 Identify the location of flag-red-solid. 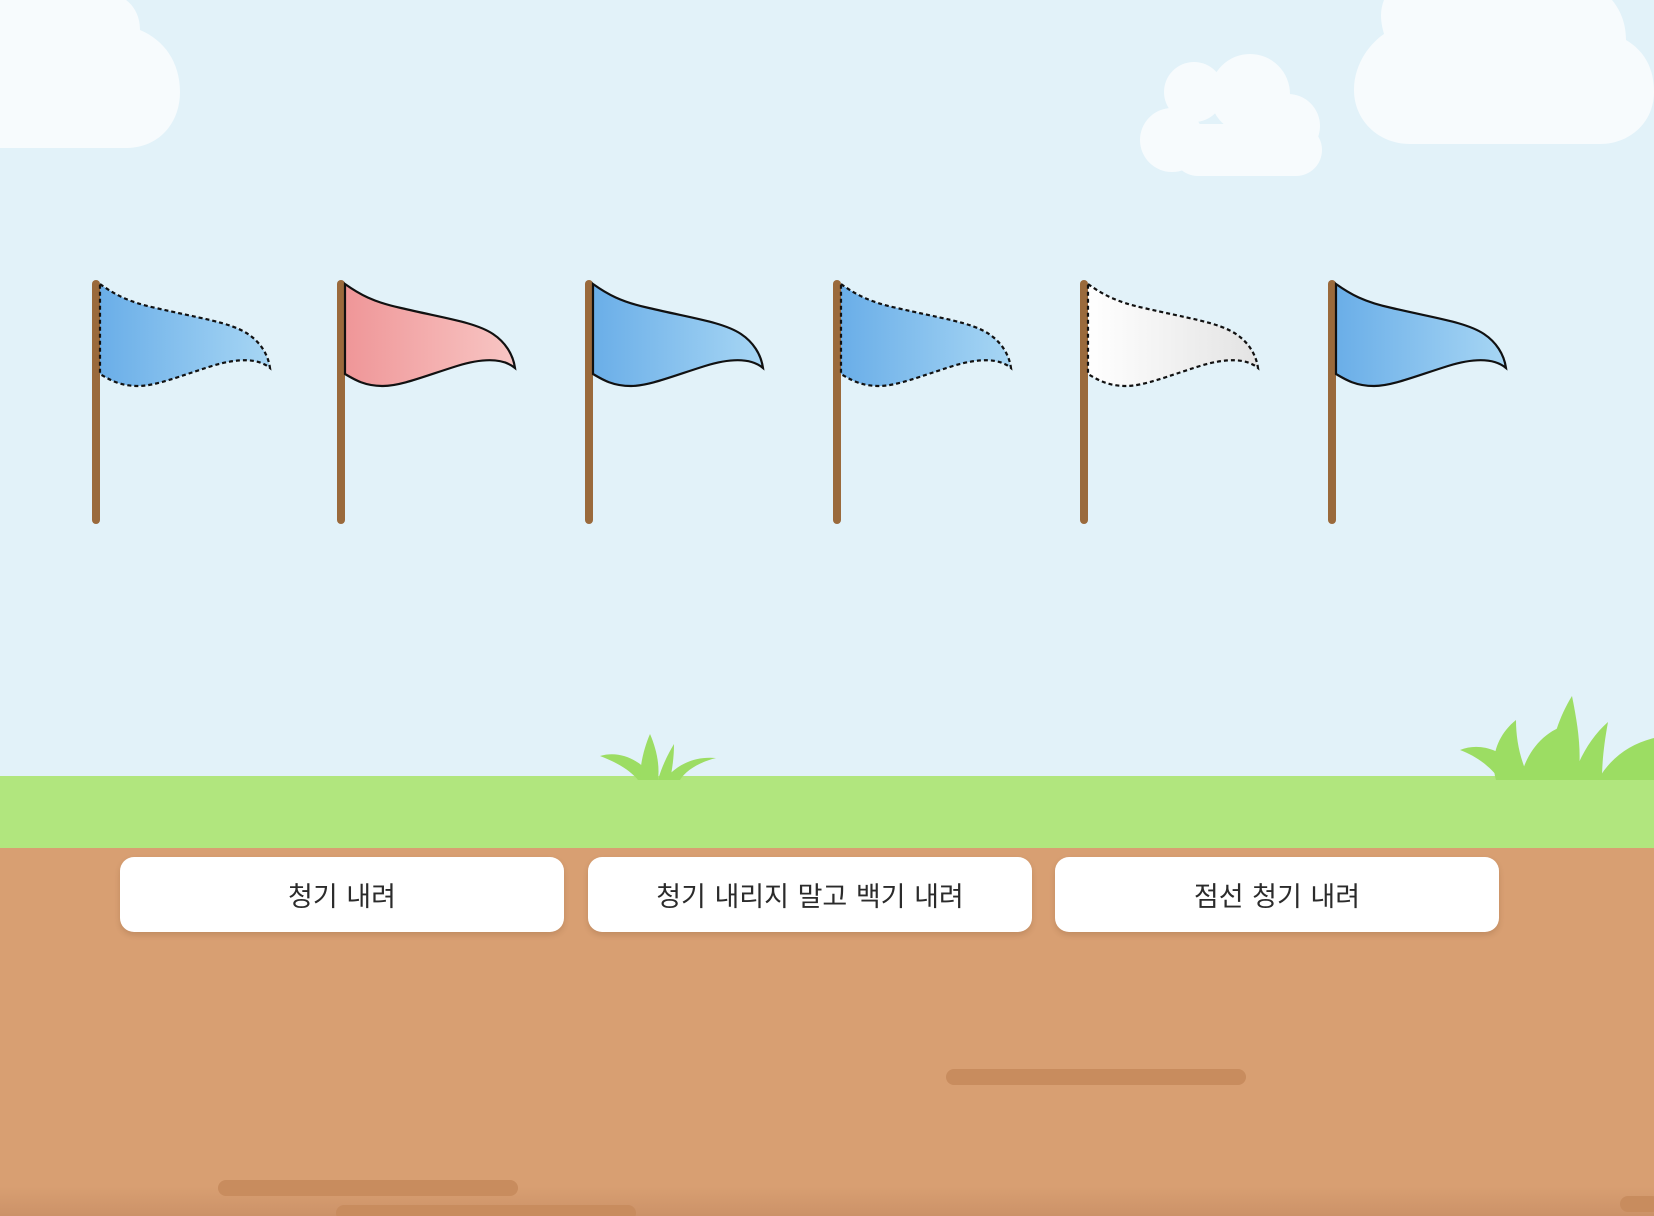
(438, 402).